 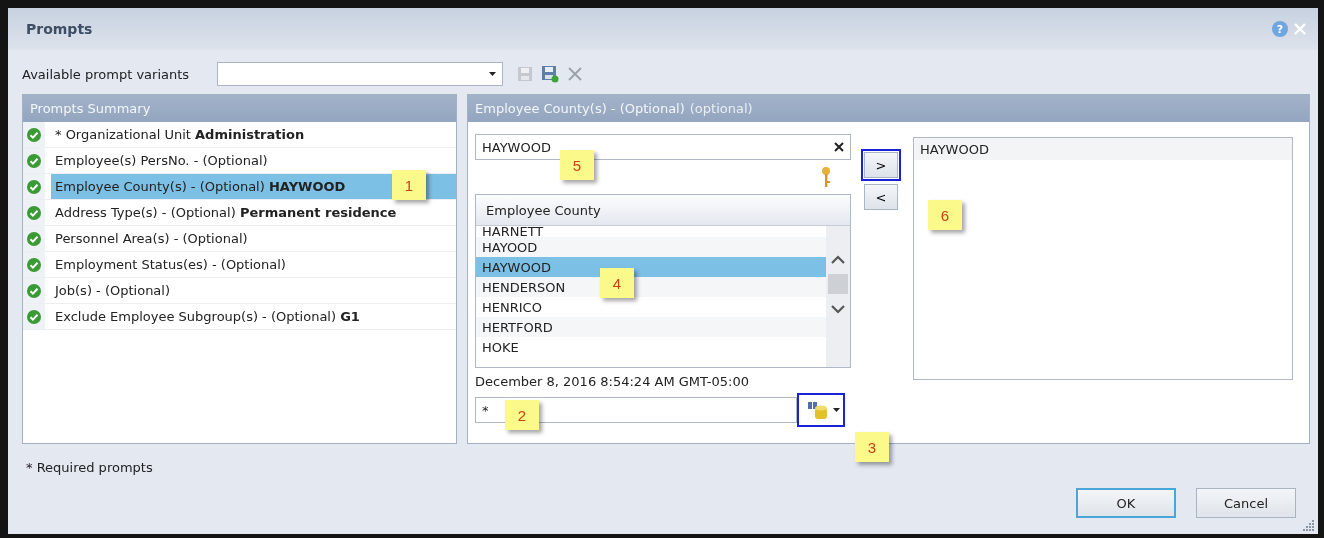 What do you see at coordinates (651, 327) in the screenshot?
I see `list-item: HERTFORD` at bounding box center [651, 327].